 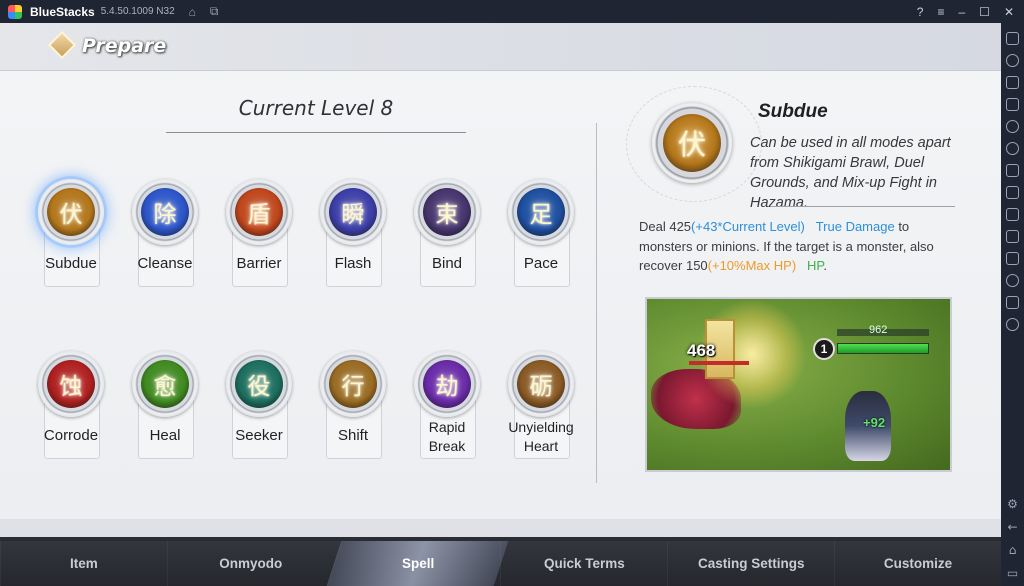 What do you see at coordinates (1012, 280) in the screenshot?
I see `location-icon` at bounding box center [1012, 280].